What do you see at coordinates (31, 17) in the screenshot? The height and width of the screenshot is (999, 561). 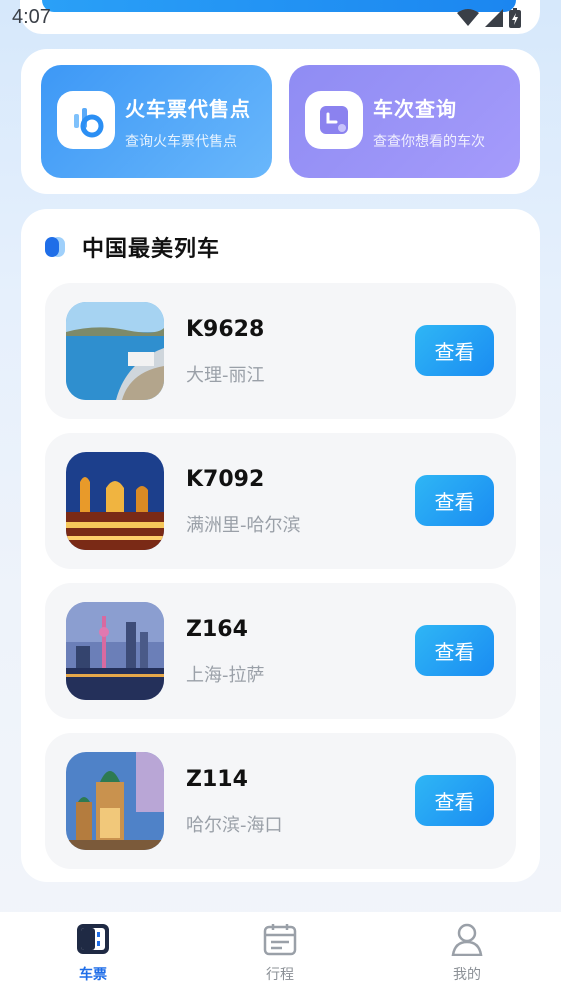 I see `status-time: 4:07` at bounding box center [31, 17].